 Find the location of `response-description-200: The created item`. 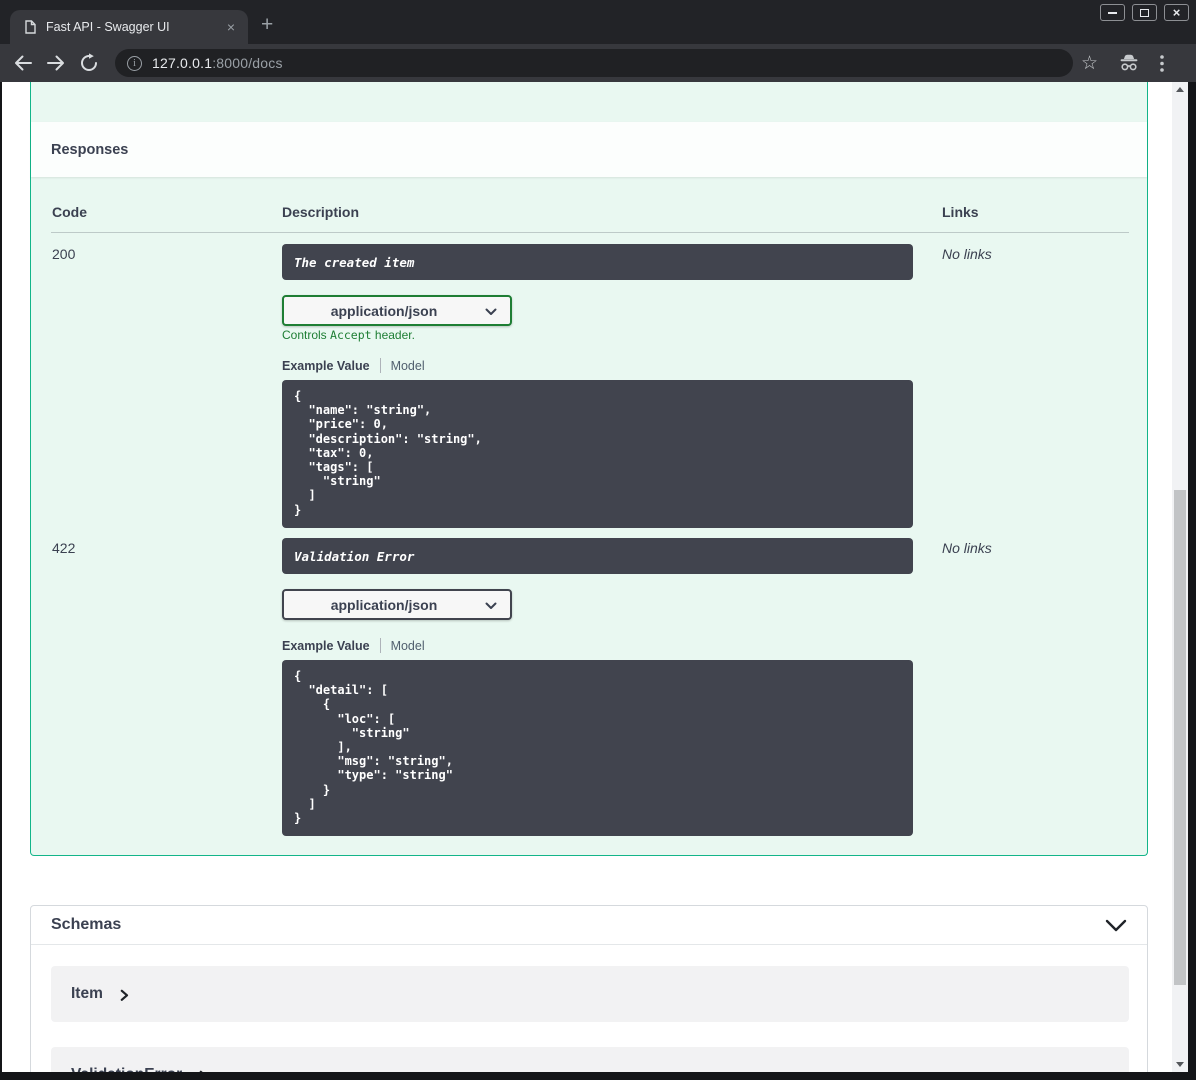

response-description-200: The created item is located at coordinates (597, 262).